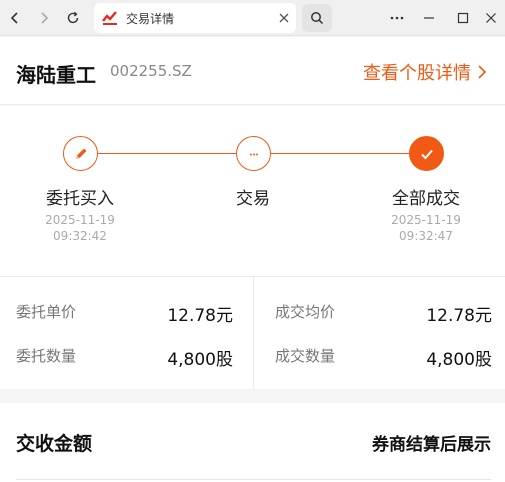  What do you see at coordinates (80, 236) in the screenshot?
I see `step-entrust-clock: 09:32:42` at bounding box center [80, 236].